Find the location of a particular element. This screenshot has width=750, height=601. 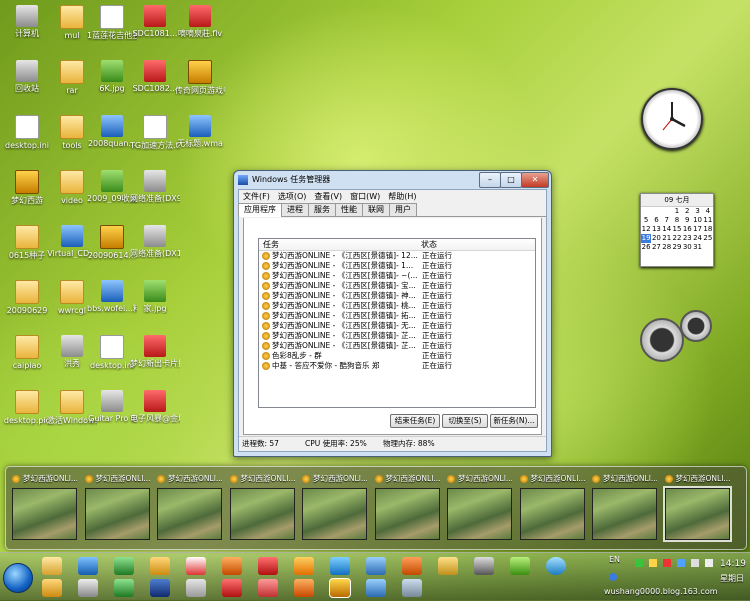

desktop-icon: desktop.pic is located at coordinates (27, 408).